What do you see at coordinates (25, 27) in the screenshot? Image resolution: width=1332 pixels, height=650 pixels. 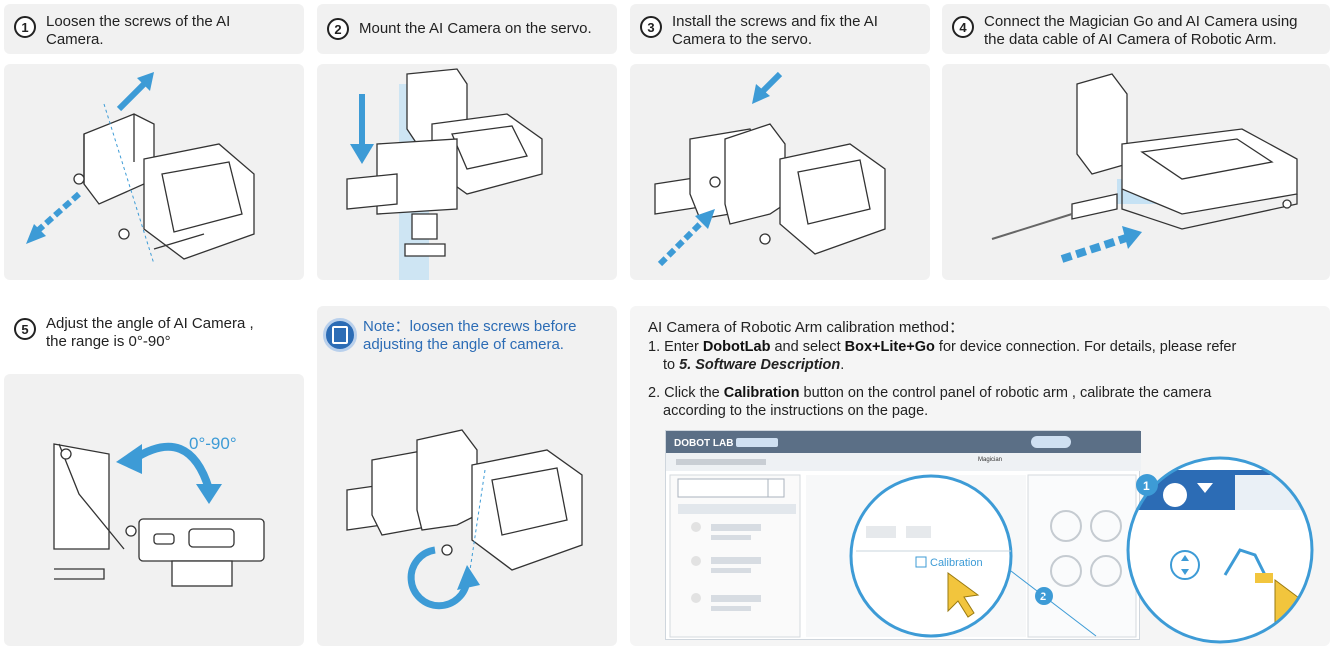 I see `step-number: 1` at bounding box center [25, 27].